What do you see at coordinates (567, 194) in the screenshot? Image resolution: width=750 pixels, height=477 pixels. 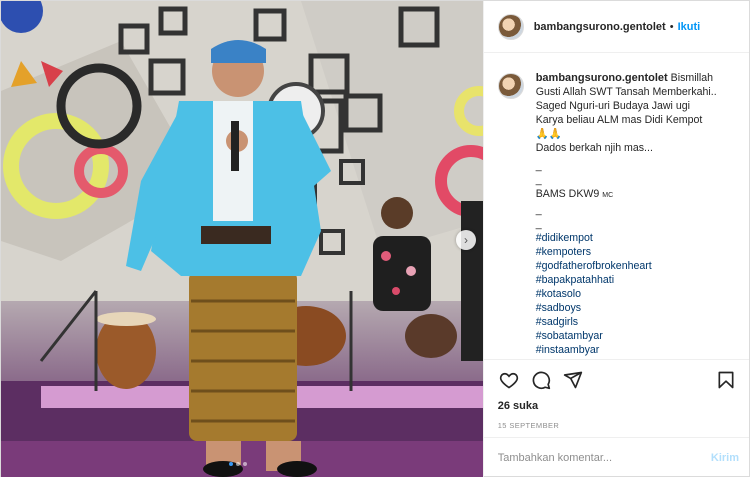 I see `caption-text: BAMS DKW9` at bounding box center [567, 194].